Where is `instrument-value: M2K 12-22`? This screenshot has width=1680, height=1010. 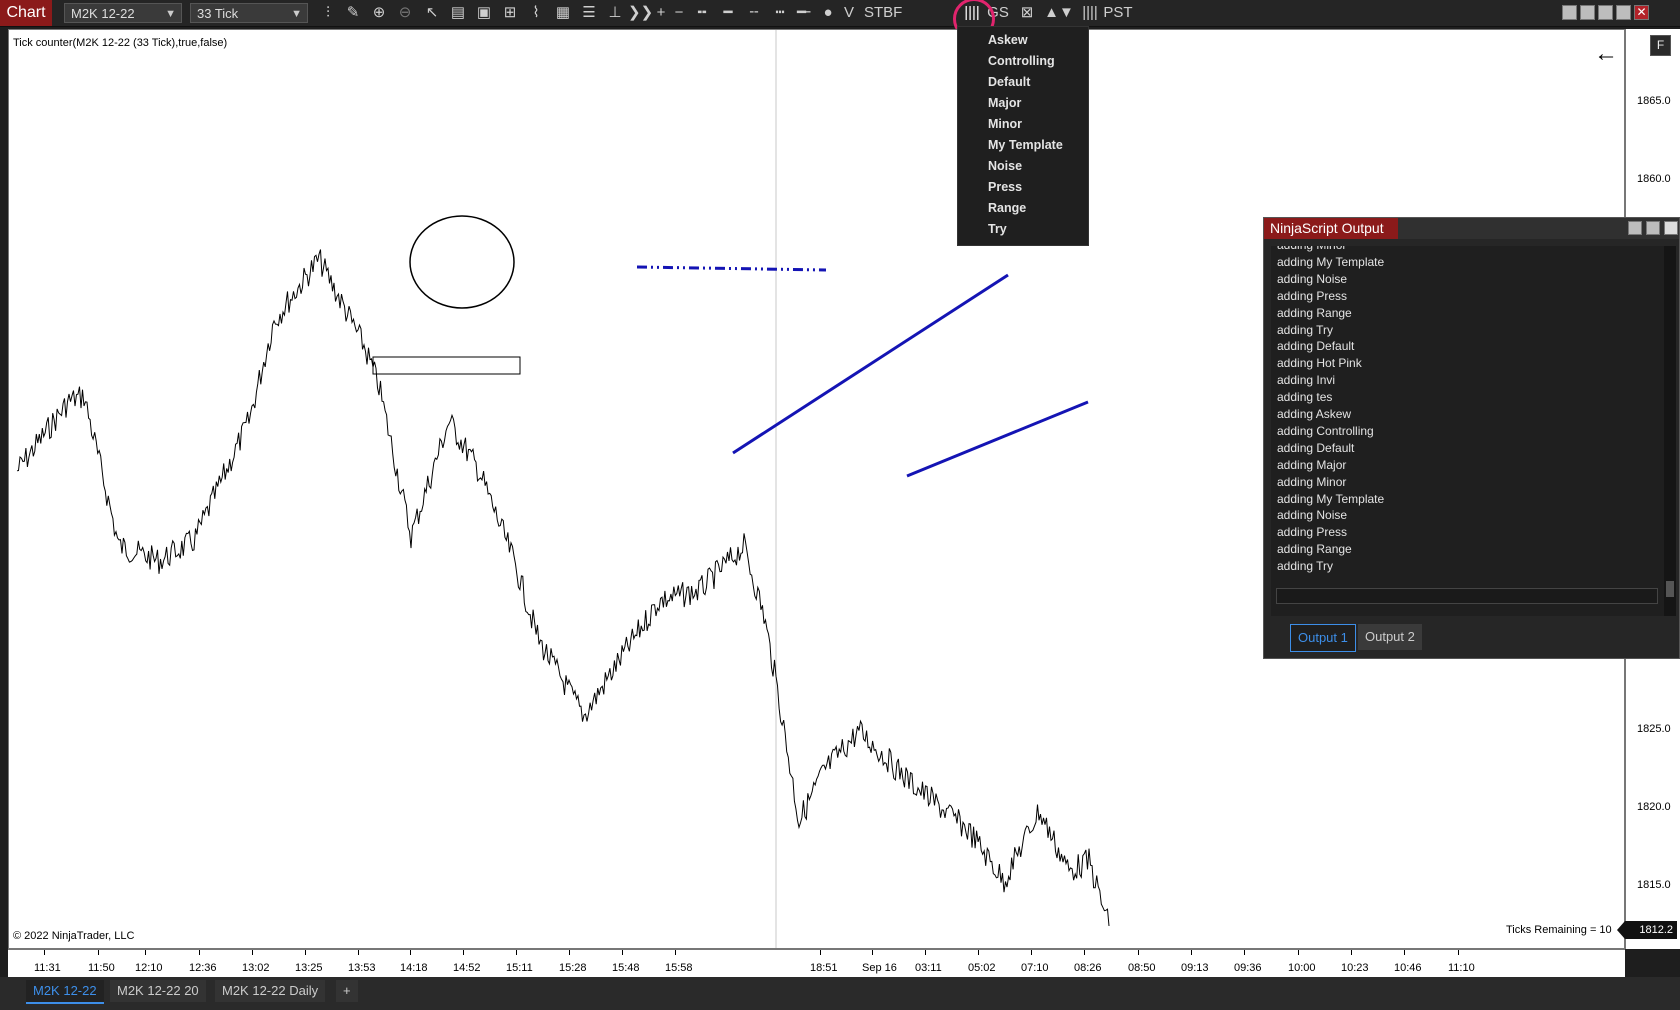 instrument-value: M2K 12-22 is located at coordinates (103, 13).